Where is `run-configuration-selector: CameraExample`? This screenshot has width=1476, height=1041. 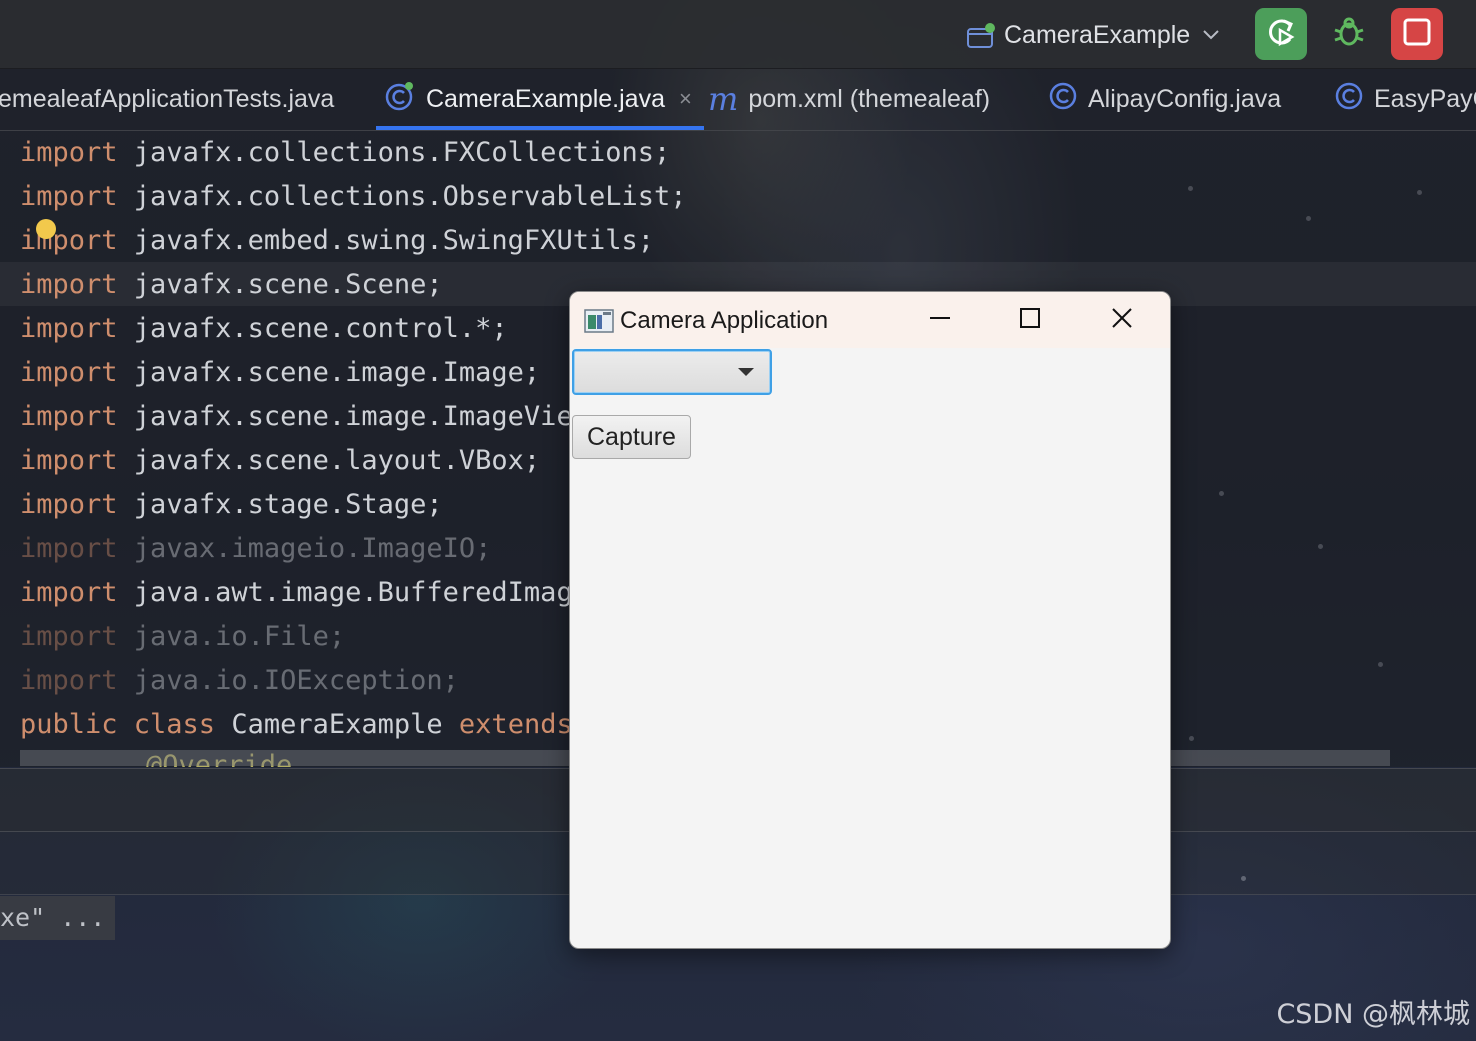
run-configuration-selector: CameraExample is located at coordinates (1093, 35).